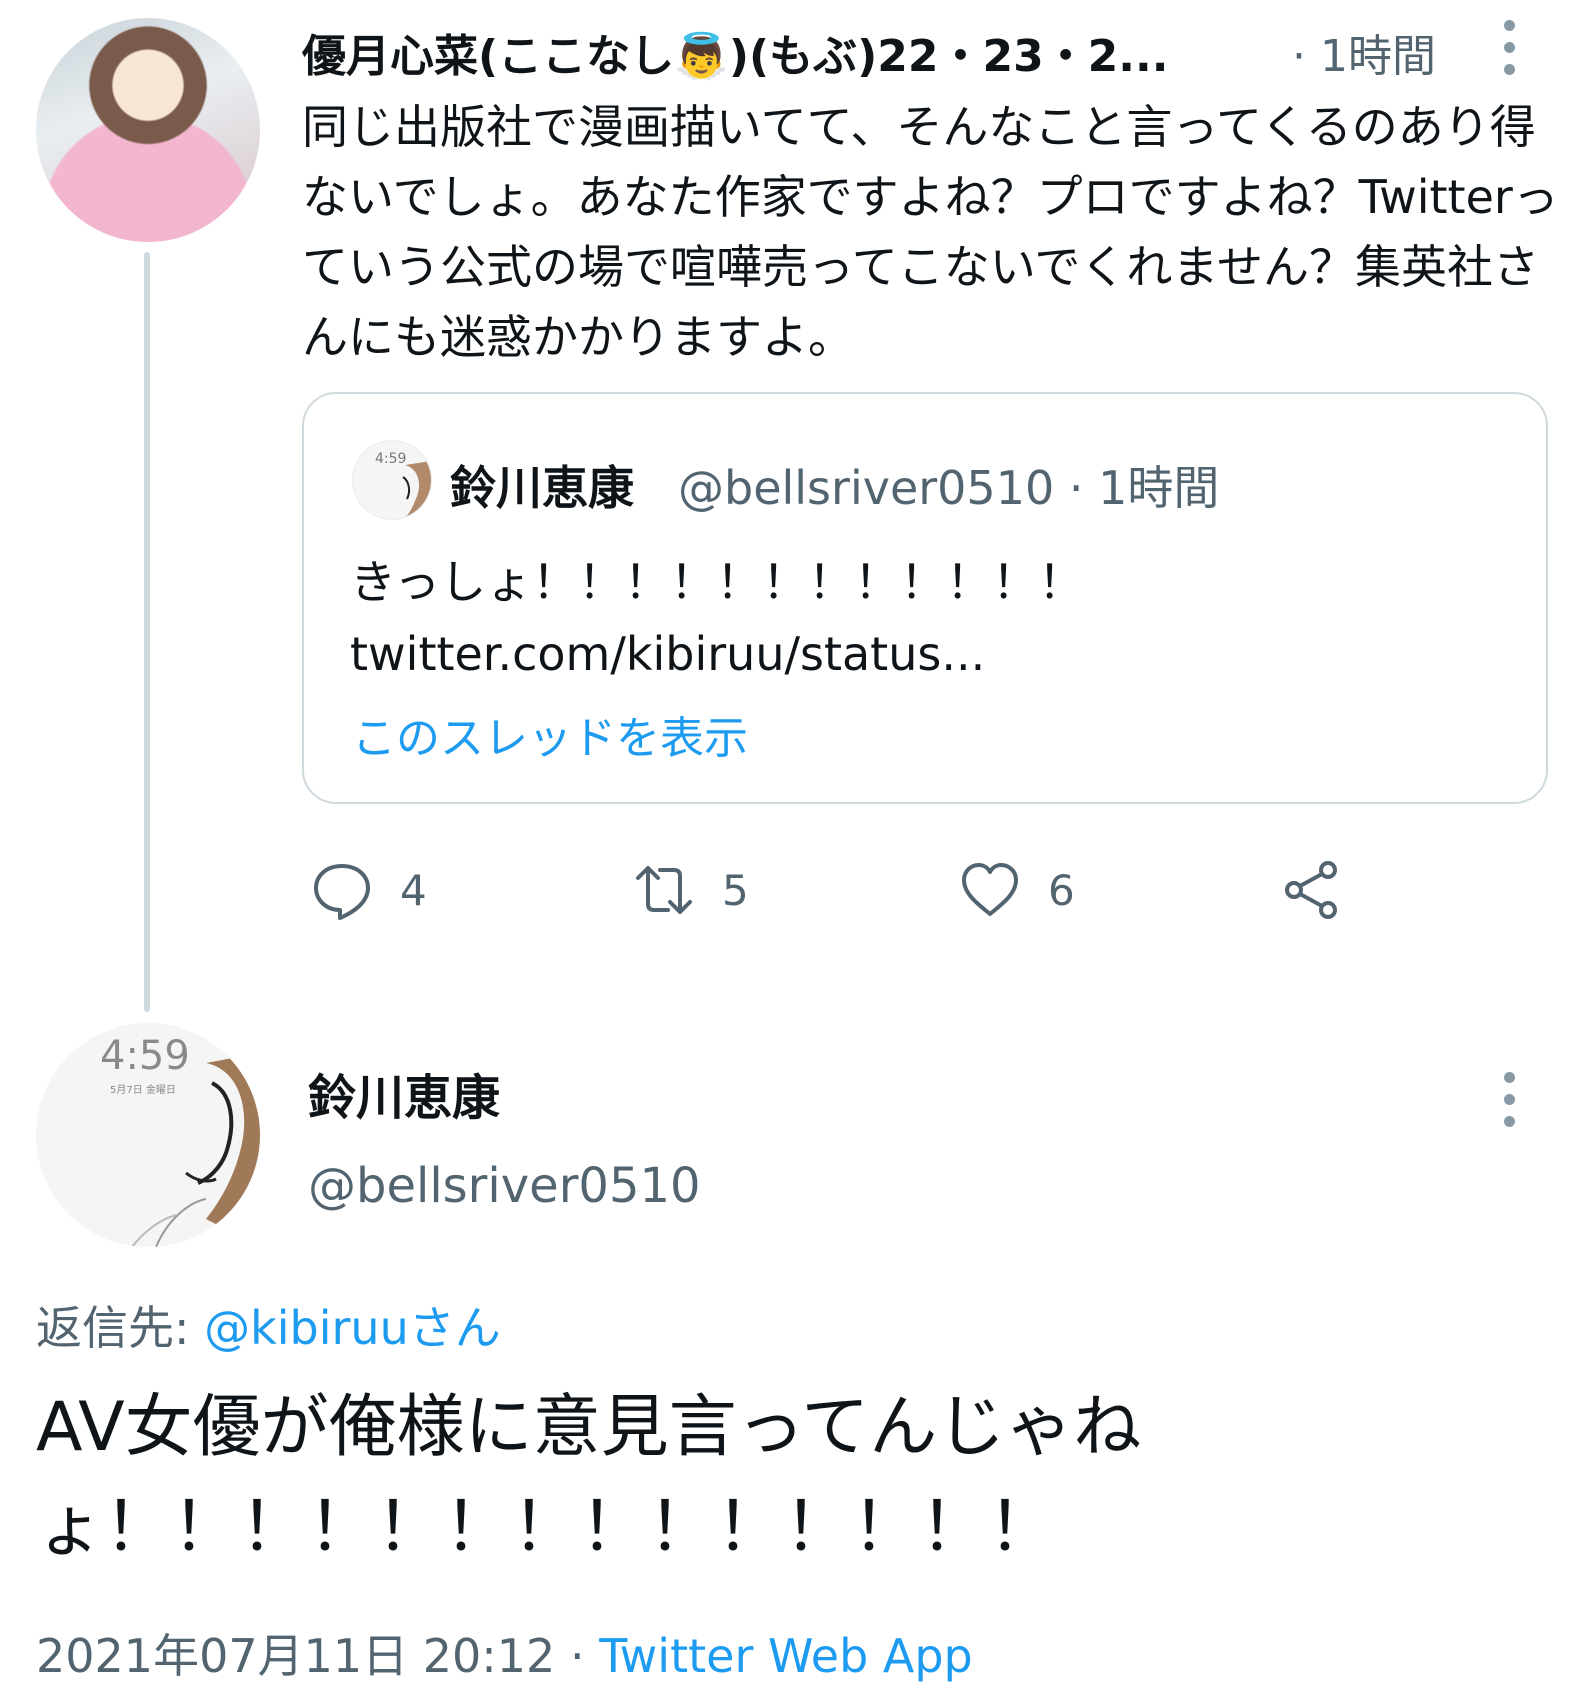 The width and height of the screenshot is (1582, 1708). What do you see at coordinates (147, 632) in the screenshot?
I see `thread-connector-line` at bounding box center [147, 632].